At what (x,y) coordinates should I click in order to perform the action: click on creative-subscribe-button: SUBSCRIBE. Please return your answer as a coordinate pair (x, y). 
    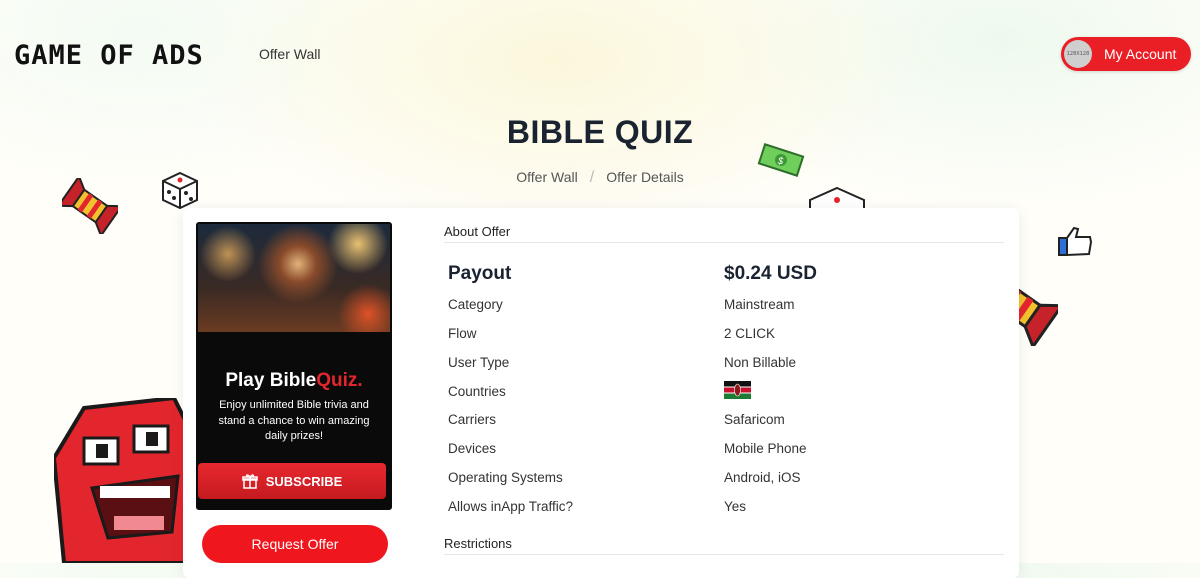
    Looking at the image, I should click on (292, 481).